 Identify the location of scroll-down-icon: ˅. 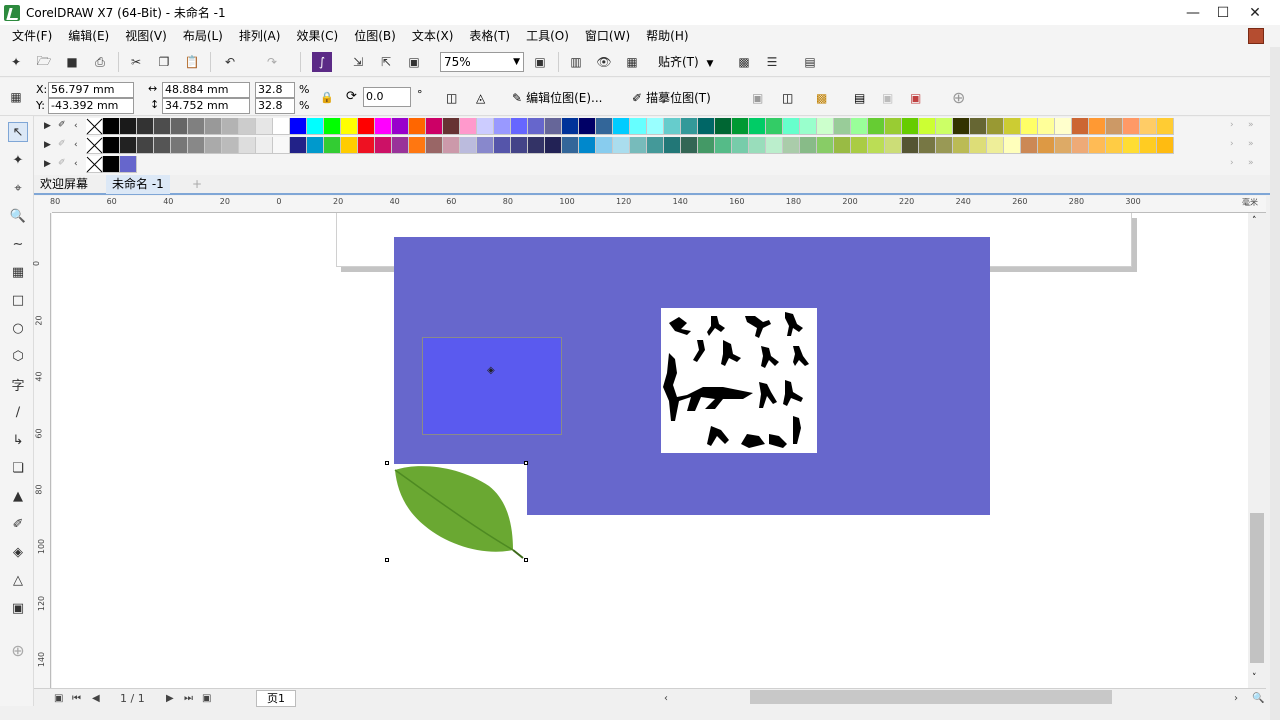
(1254, 678).